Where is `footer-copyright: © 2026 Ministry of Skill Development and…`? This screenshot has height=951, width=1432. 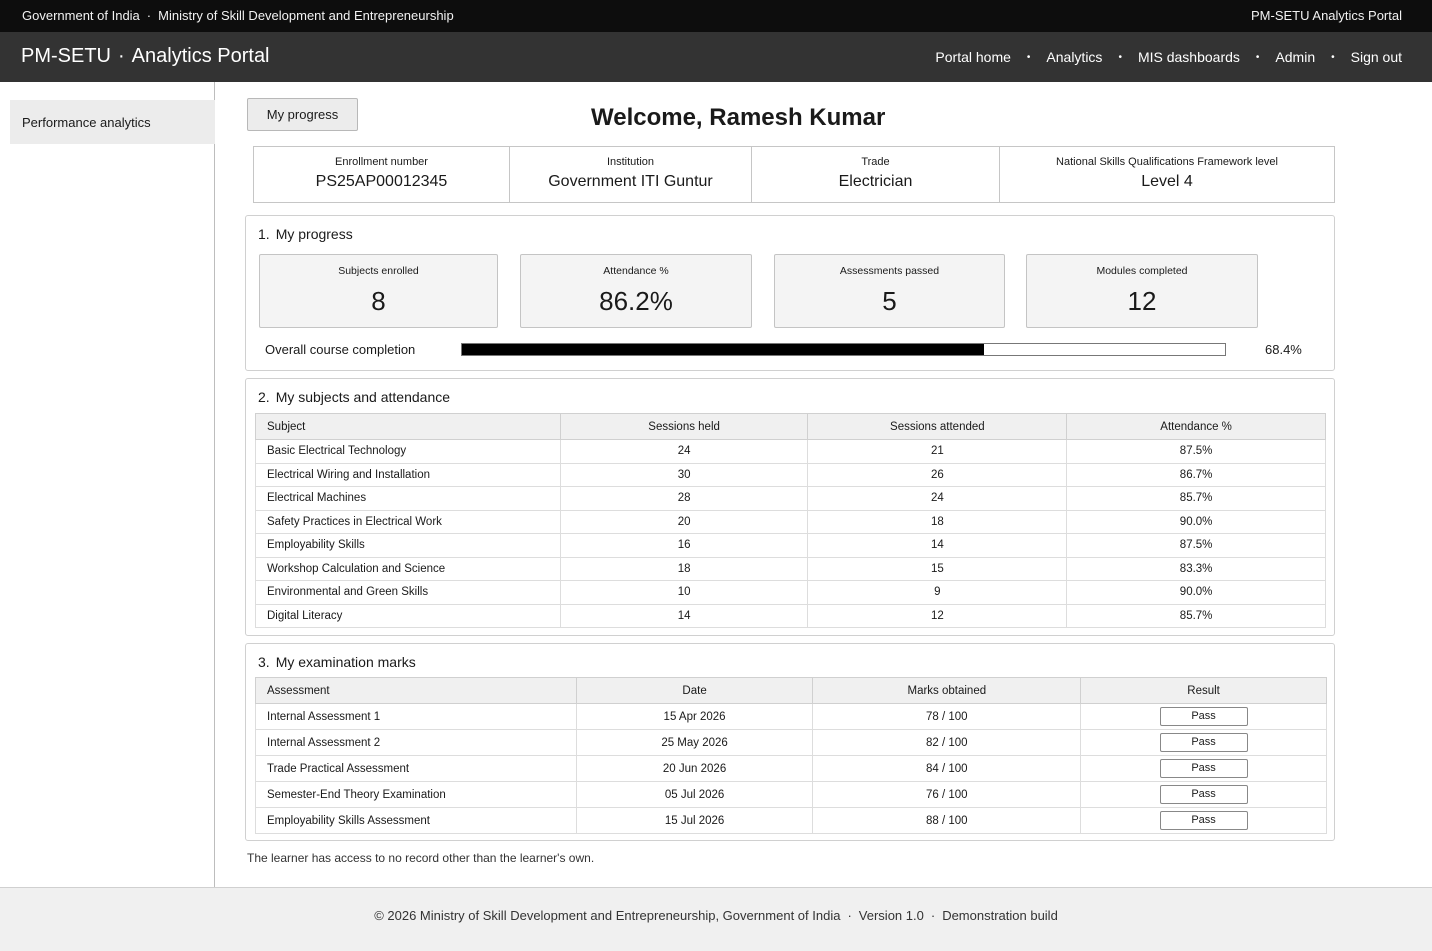 footer-copyright: © 2026 Ministry of Skill Development and… is located at coordinates (607, 915).